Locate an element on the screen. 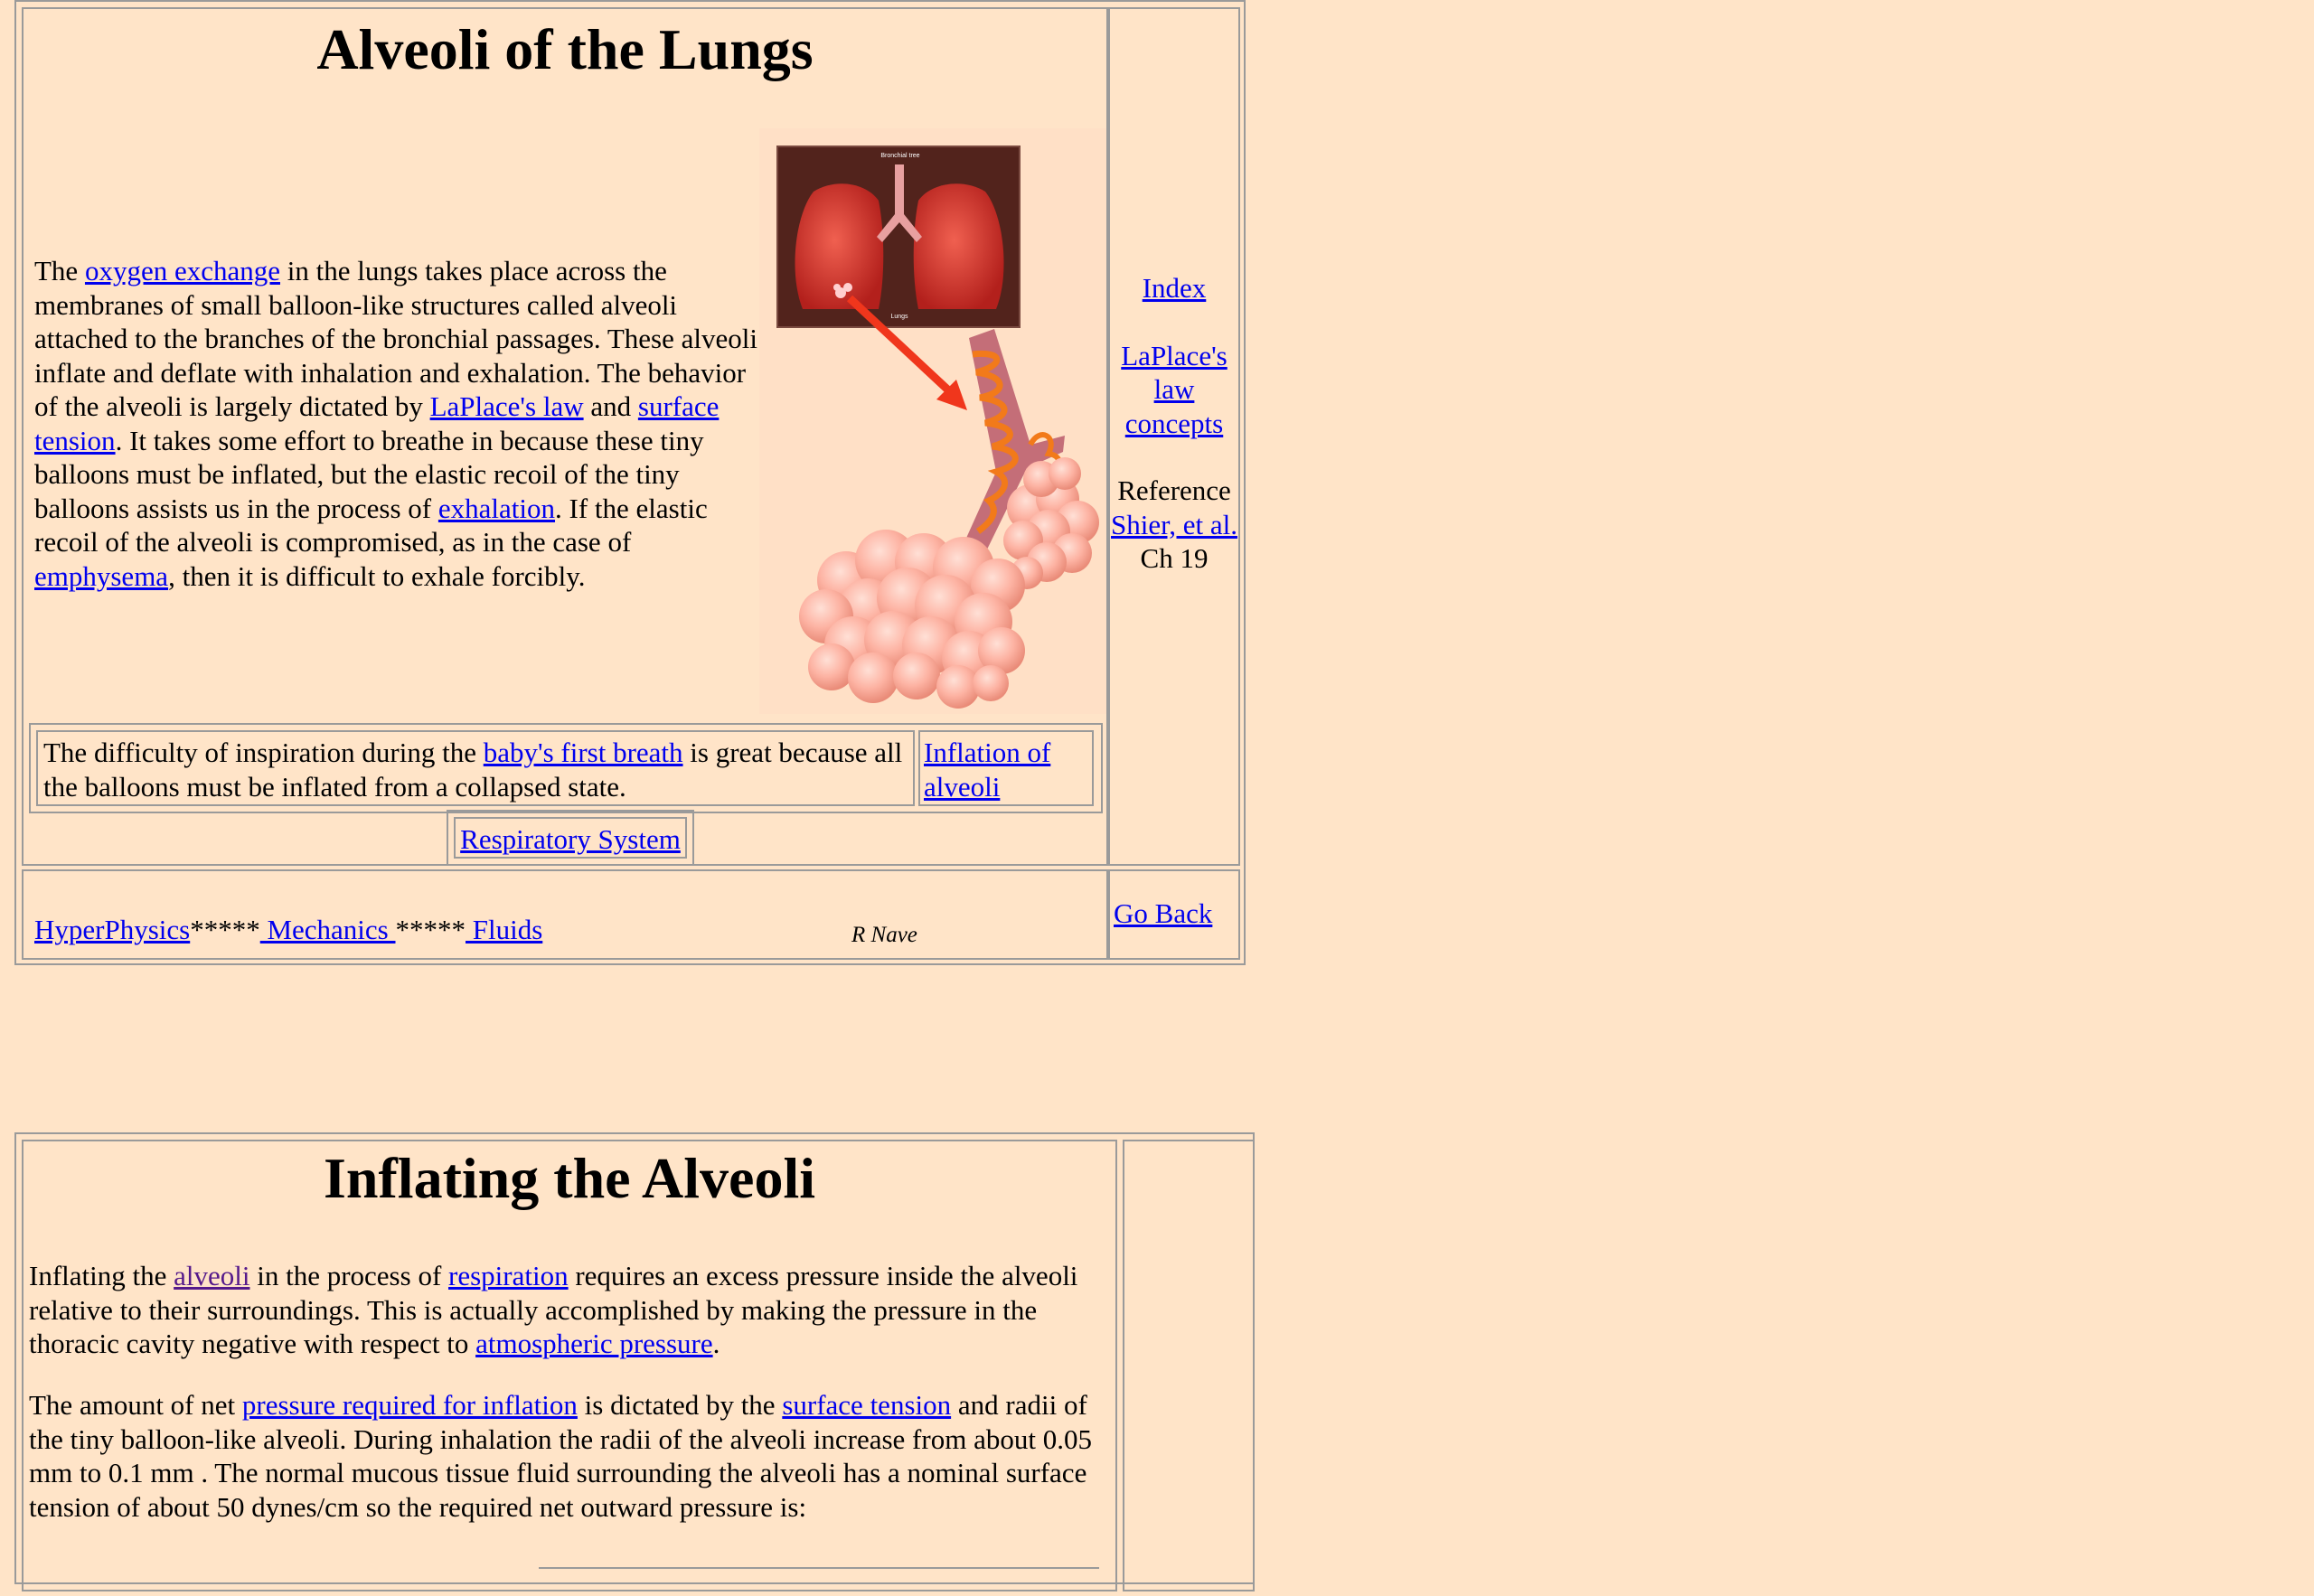  inflation-cell: Inflation of alveoli is located at coordinates (1006, 768).